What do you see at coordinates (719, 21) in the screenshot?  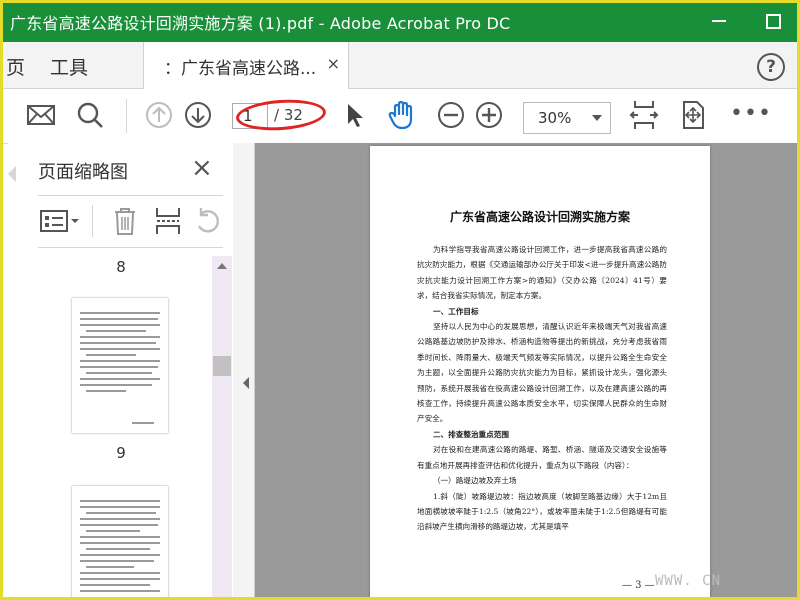 I see `minimize-button` at bounding box center [719, 21].